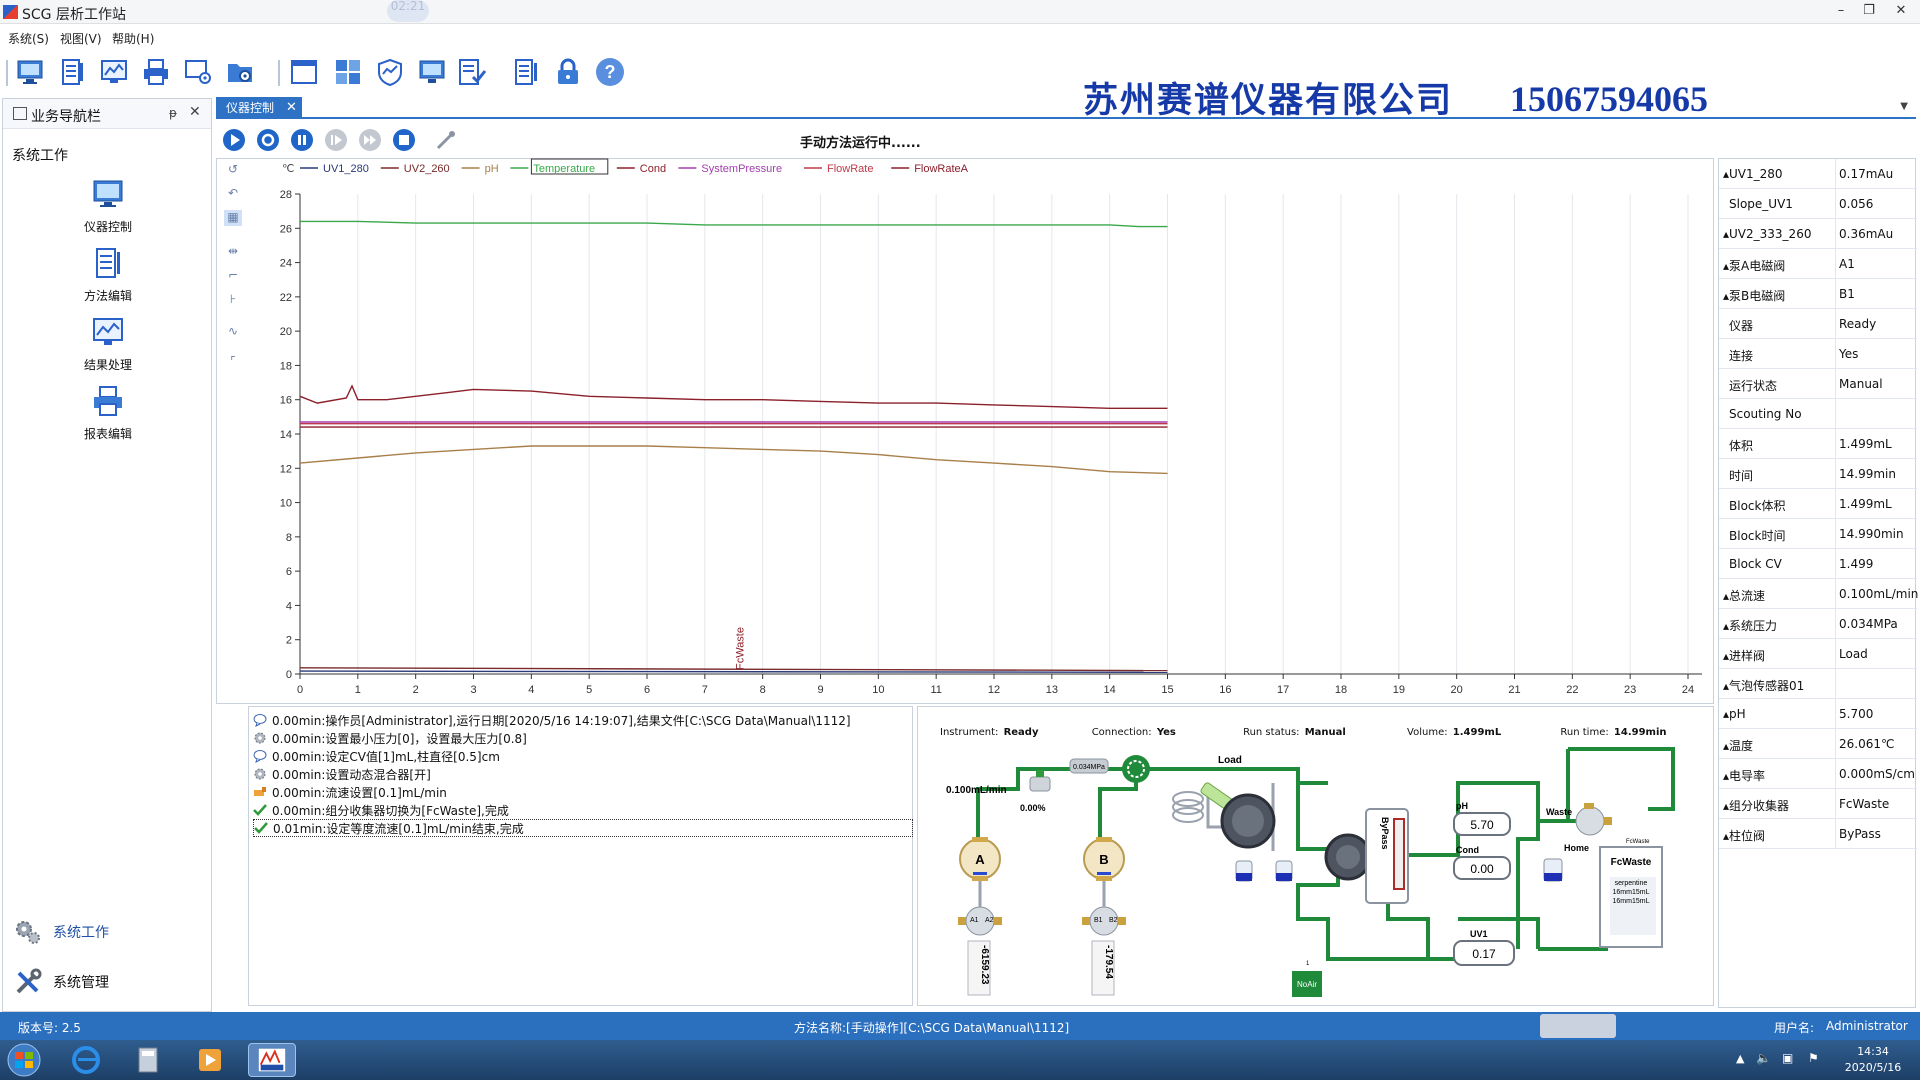  What do you see at coordinates (1818, 834) in the screenshot?
I see `property-row: ▴柱位阀 ByPass` at bounding box center [1818, 834].